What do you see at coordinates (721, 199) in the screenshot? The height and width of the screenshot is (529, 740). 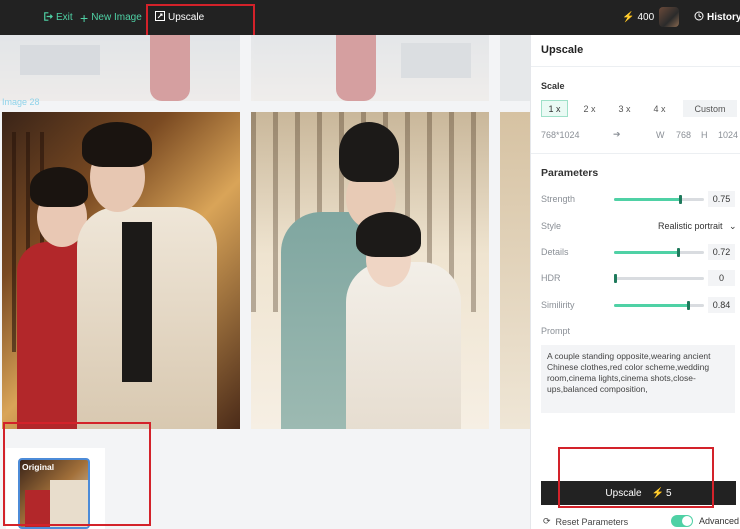 I see `strength-value: 0.75` at bounding box center [721, 199].